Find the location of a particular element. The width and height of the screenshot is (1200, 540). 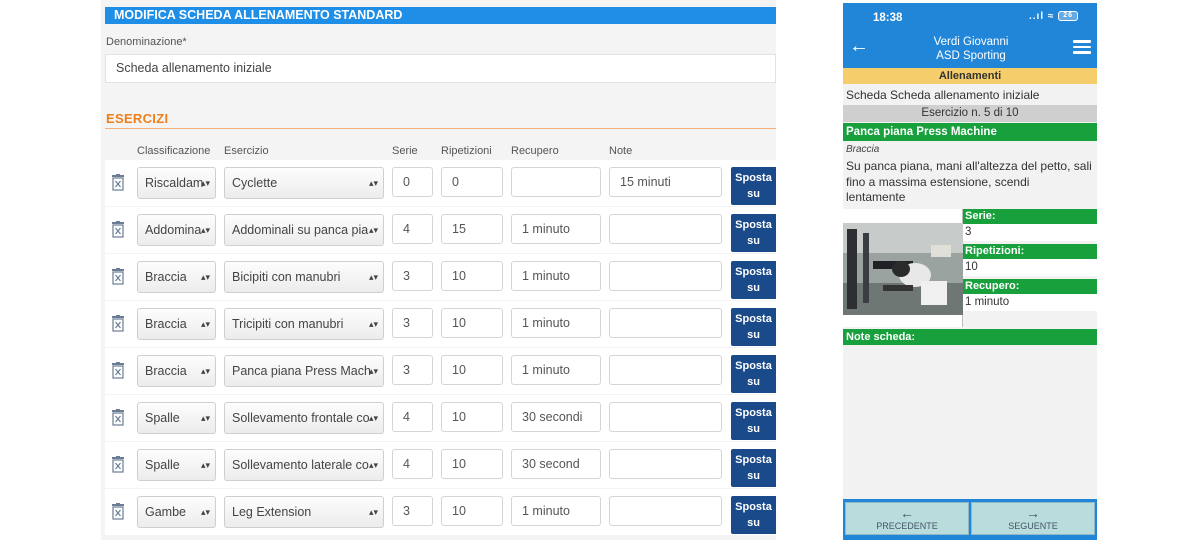

rest-input: 30 second is located at coordinates (556, 464).